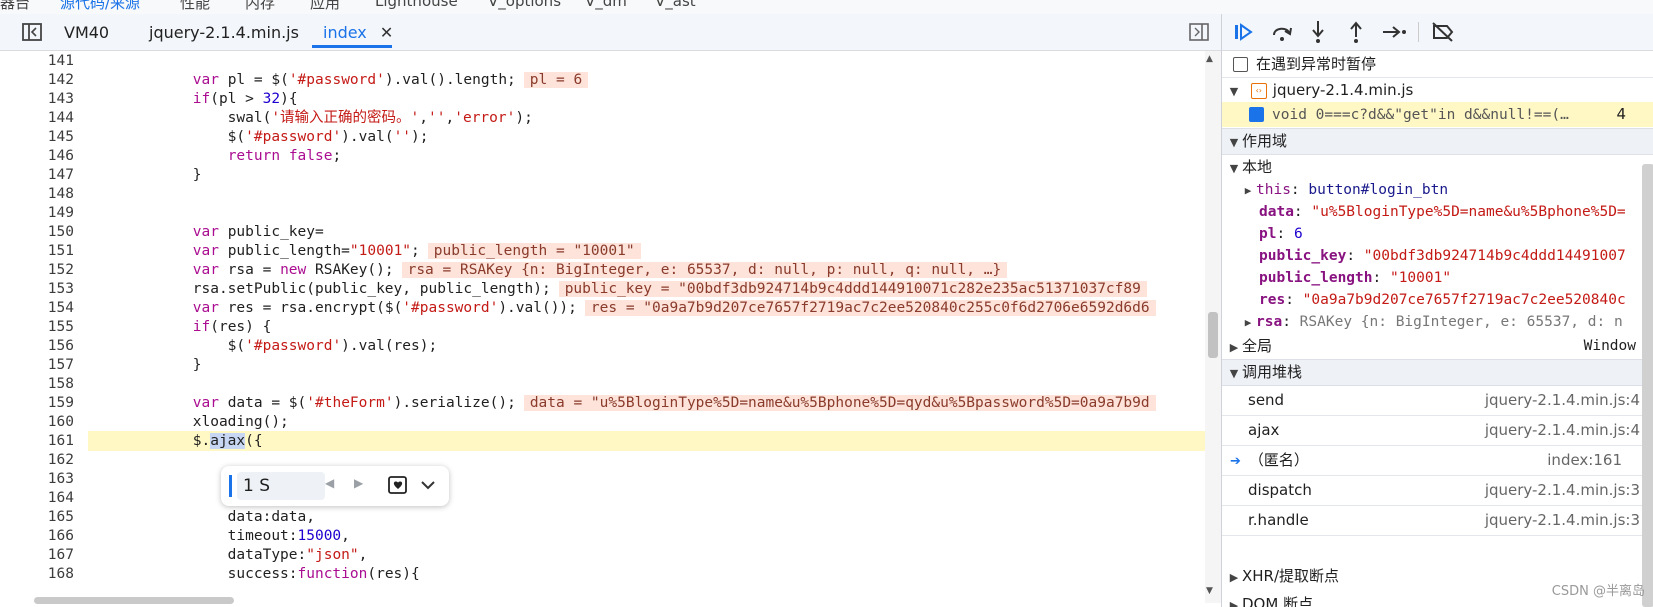 This screenshot has width=1653, height=607. I want to click on line-number: 149, so click(44, 213).